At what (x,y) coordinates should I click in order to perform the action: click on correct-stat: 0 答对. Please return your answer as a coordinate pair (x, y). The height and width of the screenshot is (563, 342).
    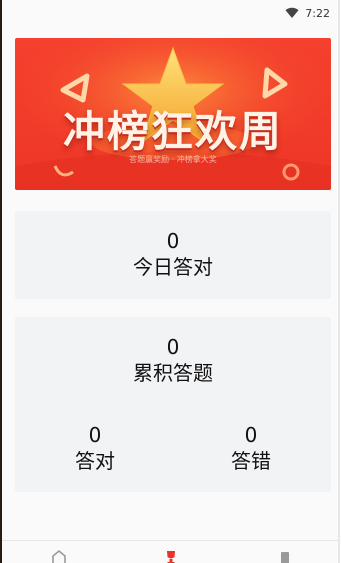
    Looking at the image, I should click on (95, 449).